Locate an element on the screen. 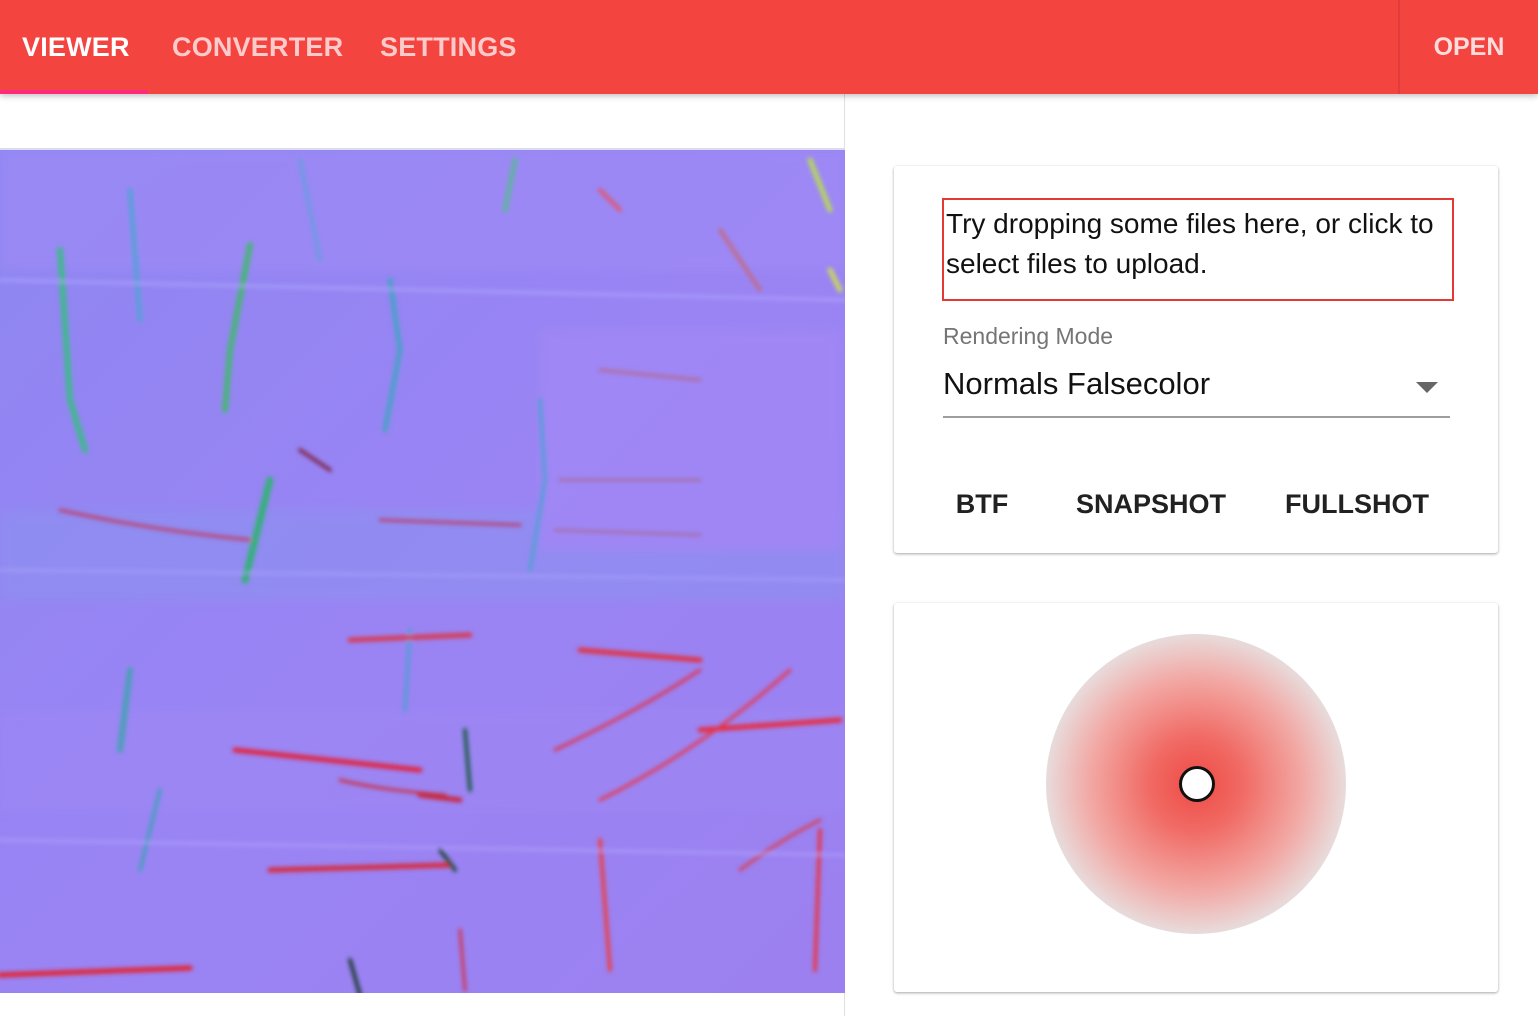 Image resolution: width=1538 pixels, height=1016 pixels. btf-button: BTF is located at coordinates (982, 504).